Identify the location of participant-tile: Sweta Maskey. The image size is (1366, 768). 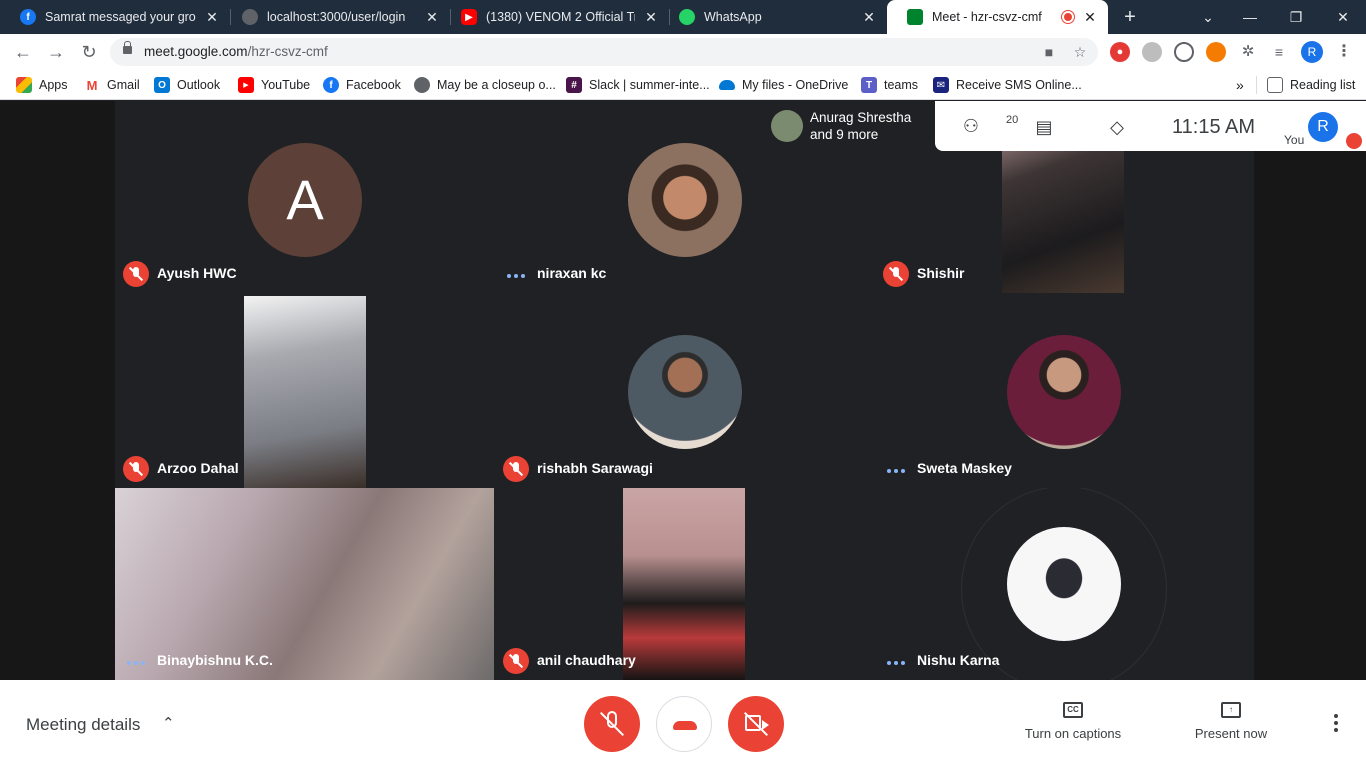
(1064, 392).